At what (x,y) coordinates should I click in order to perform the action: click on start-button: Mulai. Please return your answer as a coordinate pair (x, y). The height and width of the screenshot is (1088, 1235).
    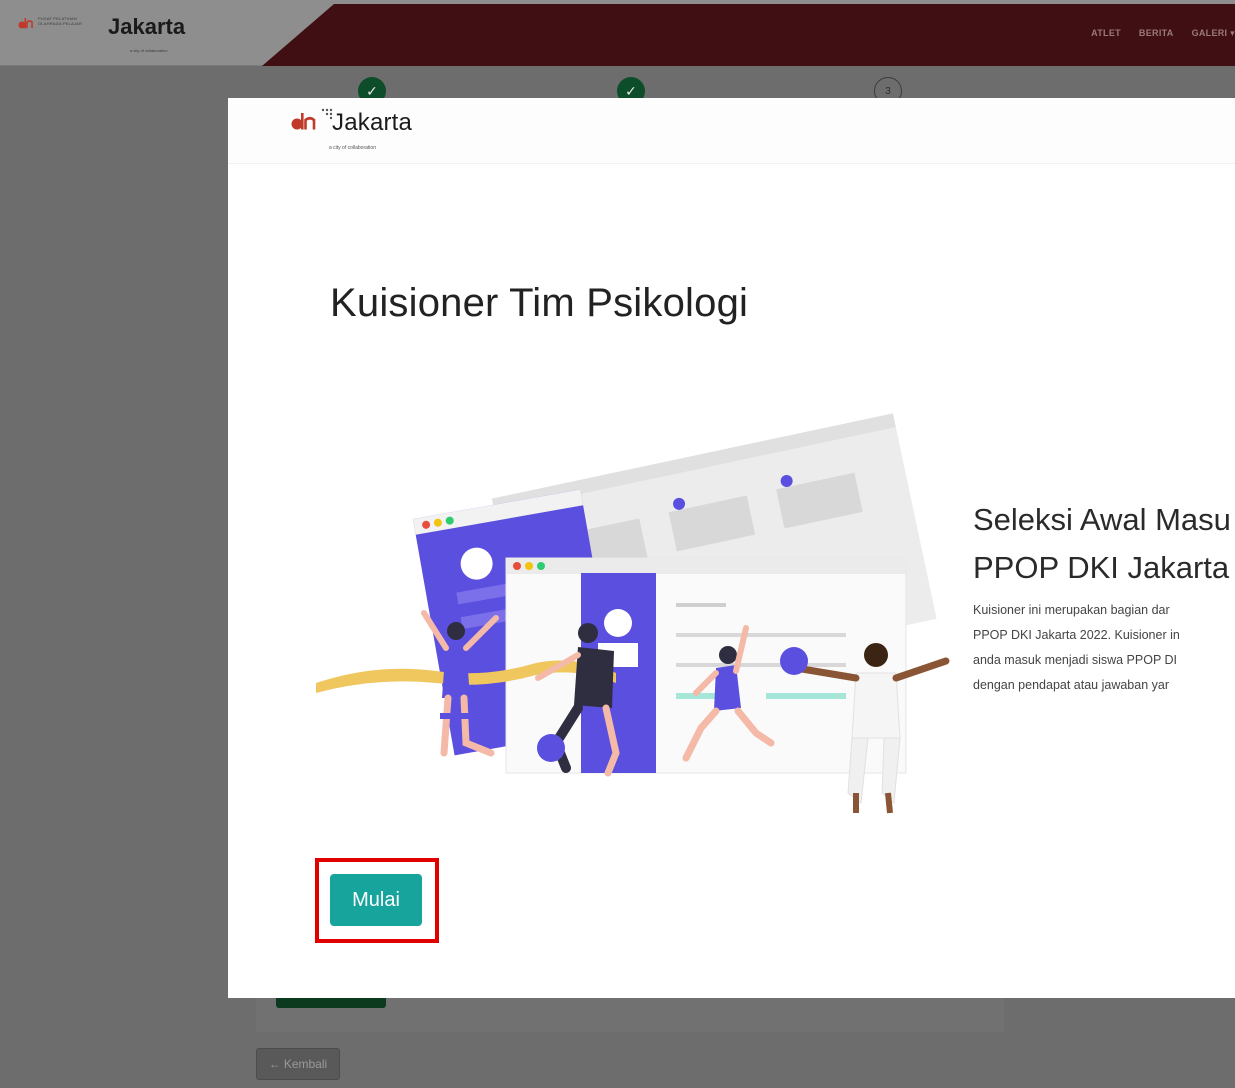
    Looking at the image, I should click on (376, 900).